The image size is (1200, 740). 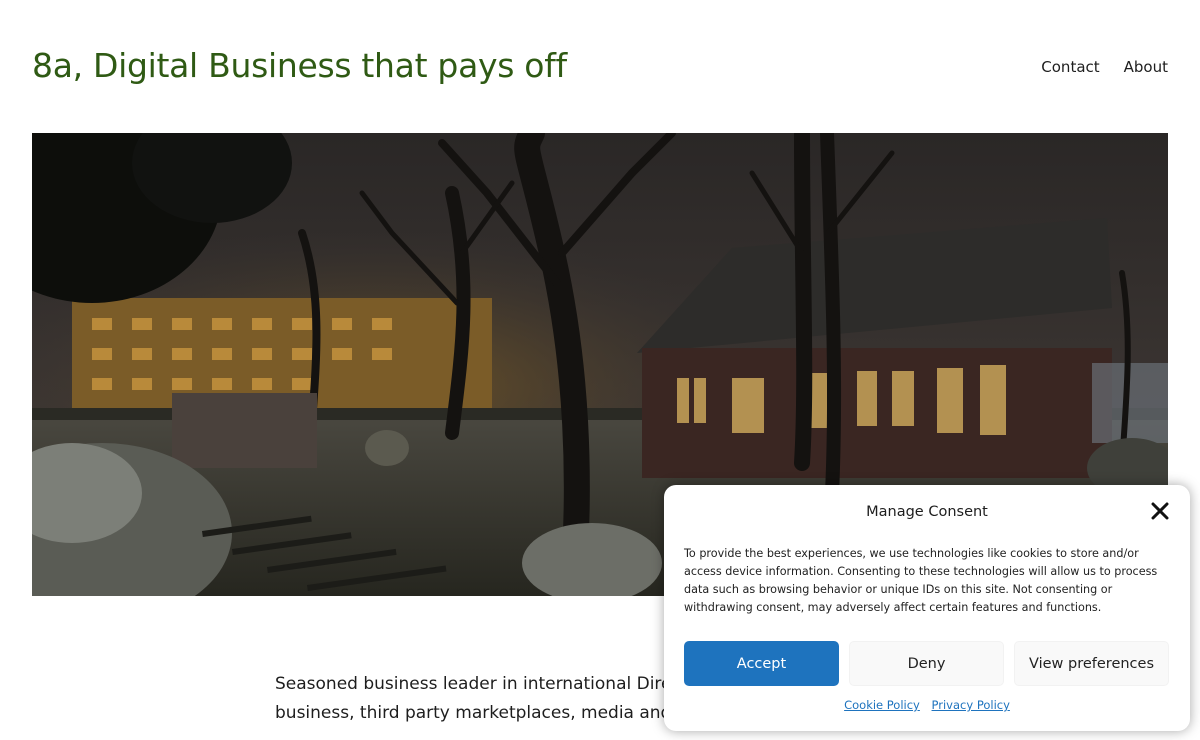 I want to click on deny-button: Deny, so click(x=926, y=663).